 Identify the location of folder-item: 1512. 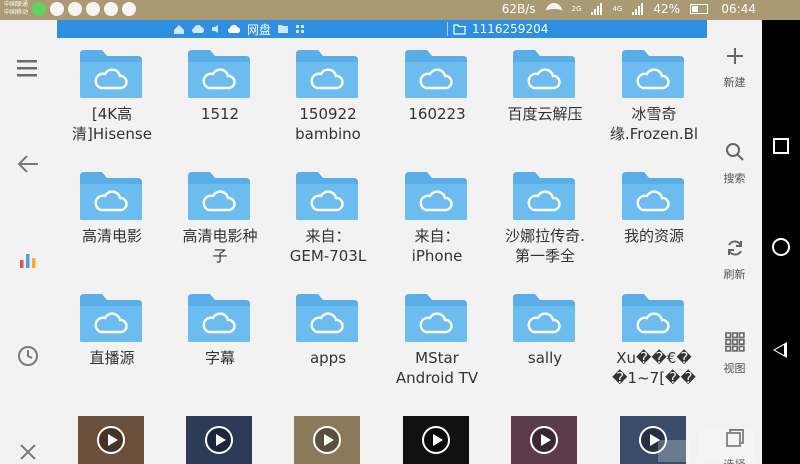
(220, 93).